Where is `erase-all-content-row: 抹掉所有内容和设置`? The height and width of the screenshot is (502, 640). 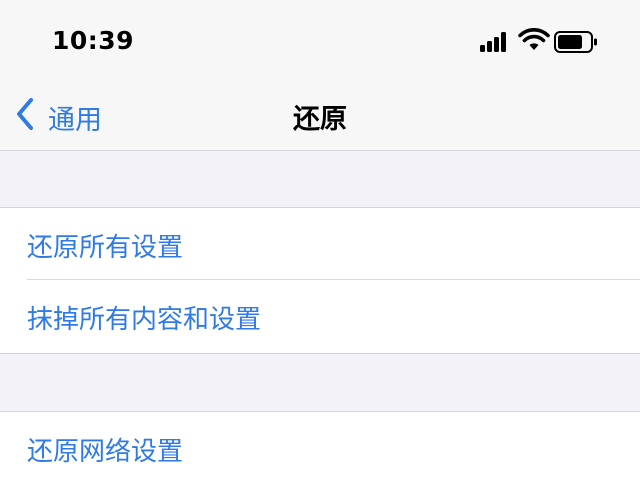 erase-all-content-row: 抹掉所有内容和设置 is located at coordinates (320, 316).